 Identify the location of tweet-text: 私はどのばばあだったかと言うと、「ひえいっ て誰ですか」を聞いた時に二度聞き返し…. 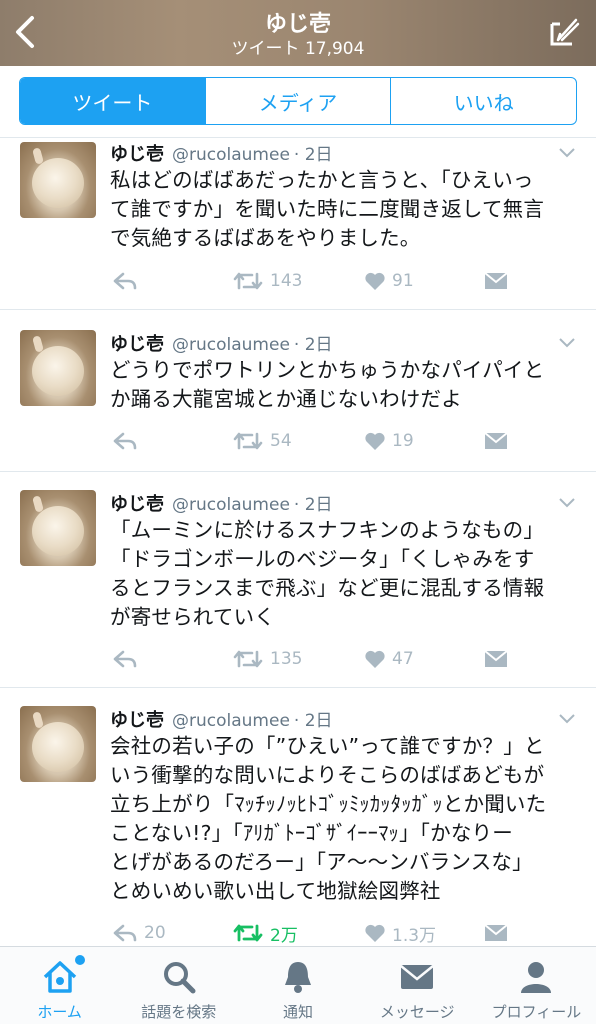
(327, 209).